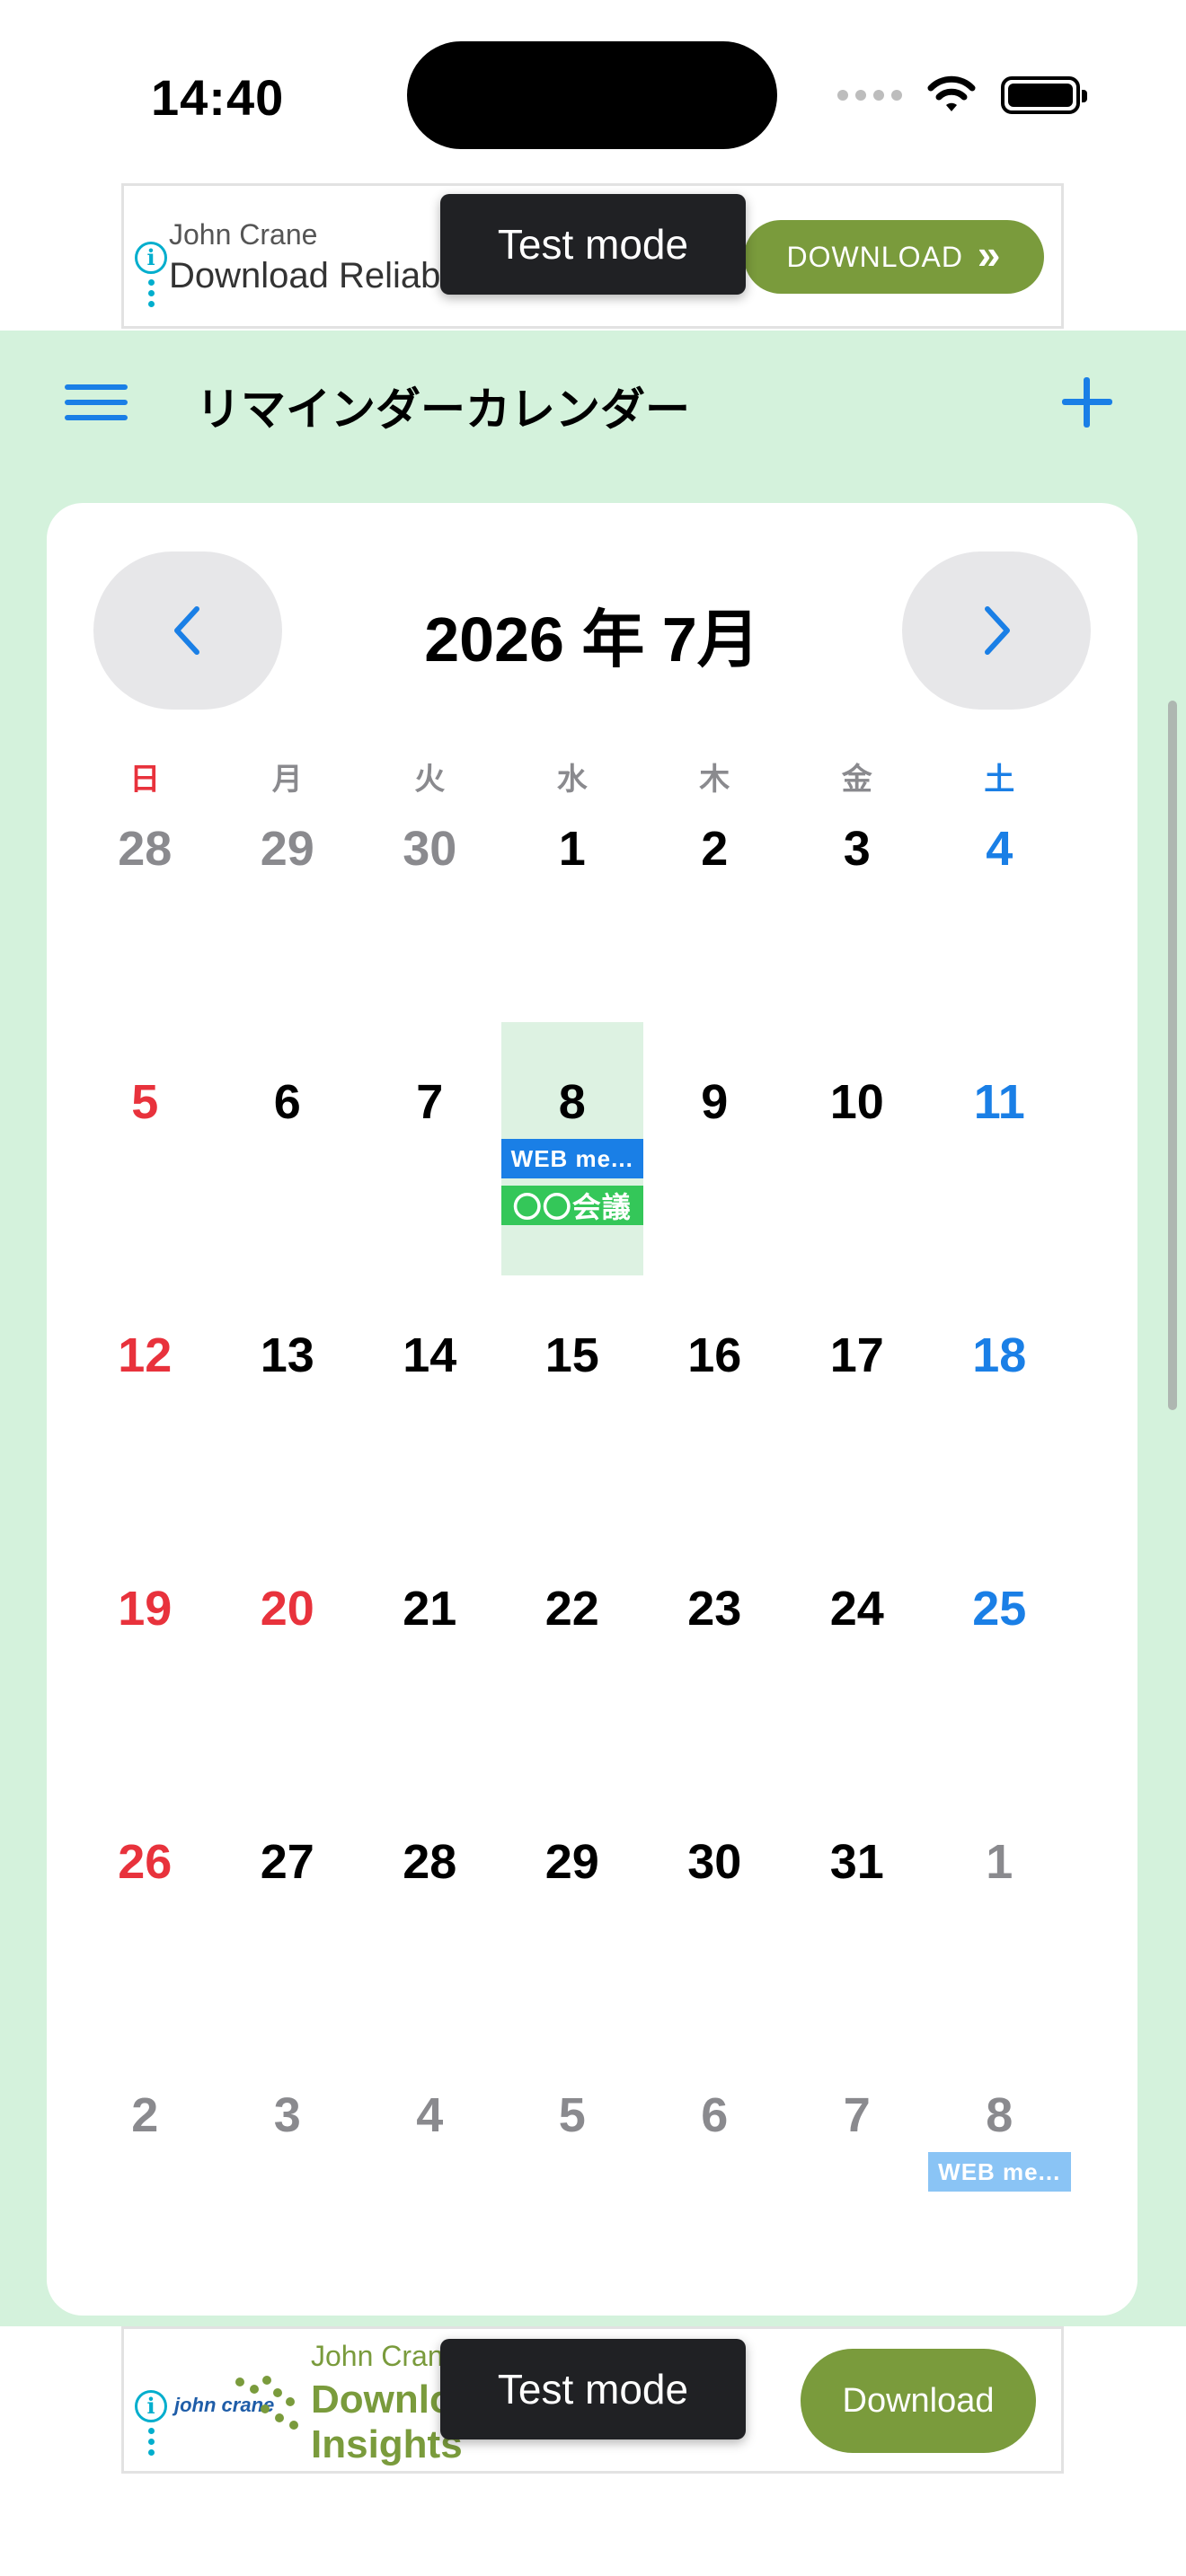 Image resolution: width=1186 pixels, height=2576 pixels. I want to click on next-month-button, so click(996, 630).